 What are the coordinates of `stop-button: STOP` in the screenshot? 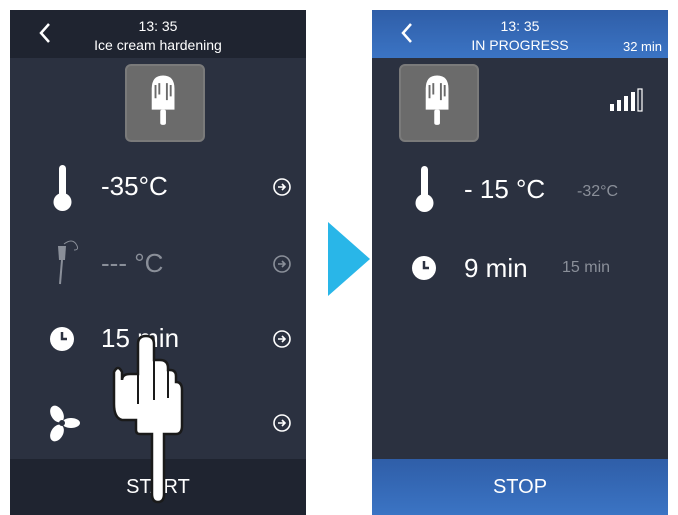 It's located at (520, 487).